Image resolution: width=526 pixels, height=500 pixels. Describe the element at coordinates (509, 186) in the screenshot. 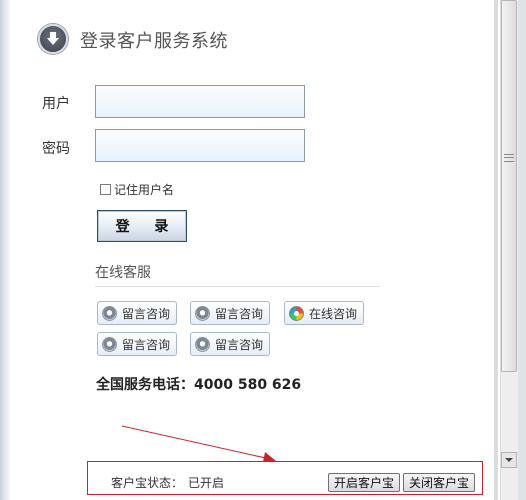

I see `scrollbar-thumb` at that location.